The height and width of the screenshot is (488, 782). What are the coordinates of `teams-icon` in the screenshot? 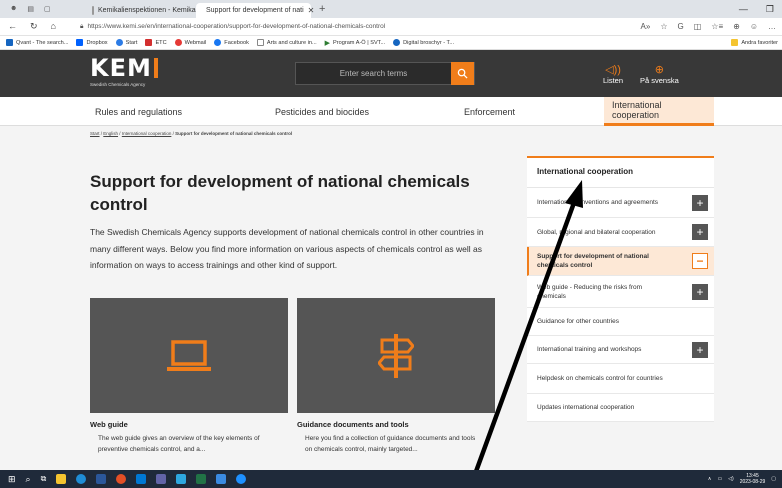 It's located at (161, 479).